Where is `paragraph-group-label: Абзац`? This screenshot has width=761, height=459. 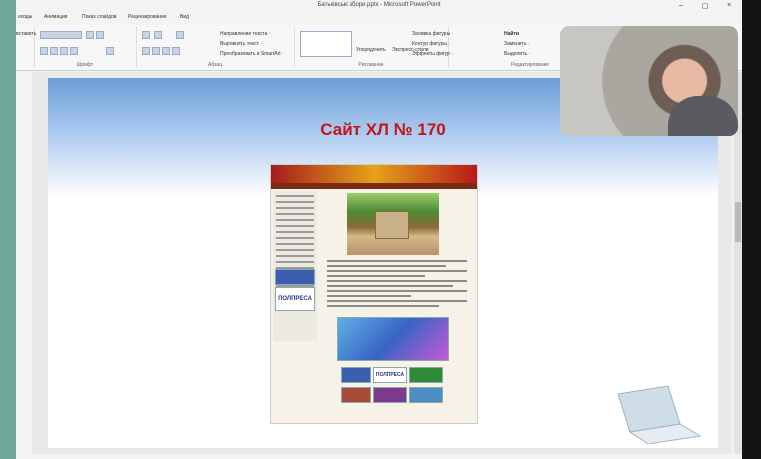
paragraph-group-label: Абзац is located at coordinates (215, 65).